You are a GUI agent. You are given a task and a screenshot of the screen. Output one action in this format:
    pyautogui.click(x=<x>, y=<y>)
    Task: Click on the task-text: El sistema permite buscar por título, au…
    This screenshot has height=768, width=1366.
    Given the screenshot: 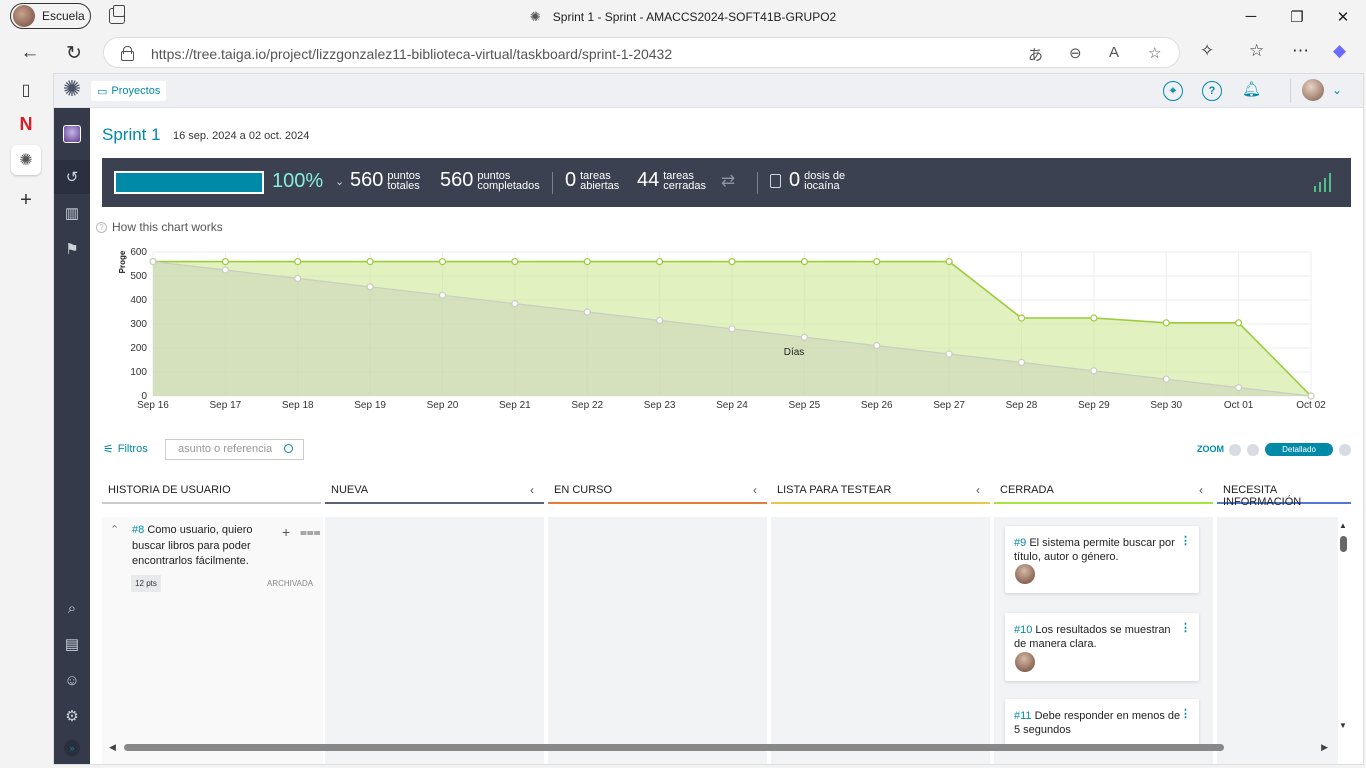 What is the action you would take?
    pyautogui.click(x=1094, y=550)
    